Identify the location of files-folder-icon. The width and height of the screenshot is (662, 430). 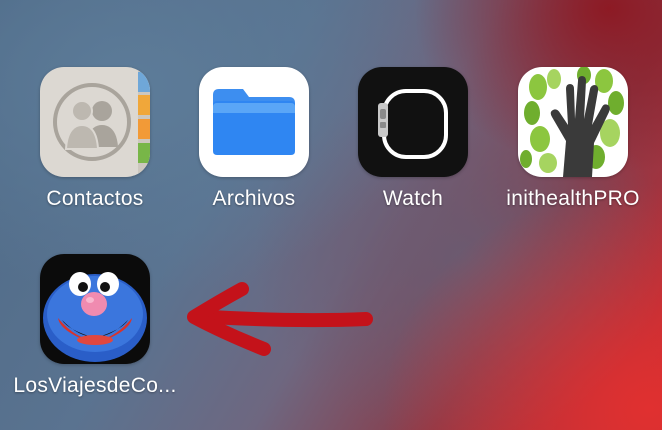
(254, 122).